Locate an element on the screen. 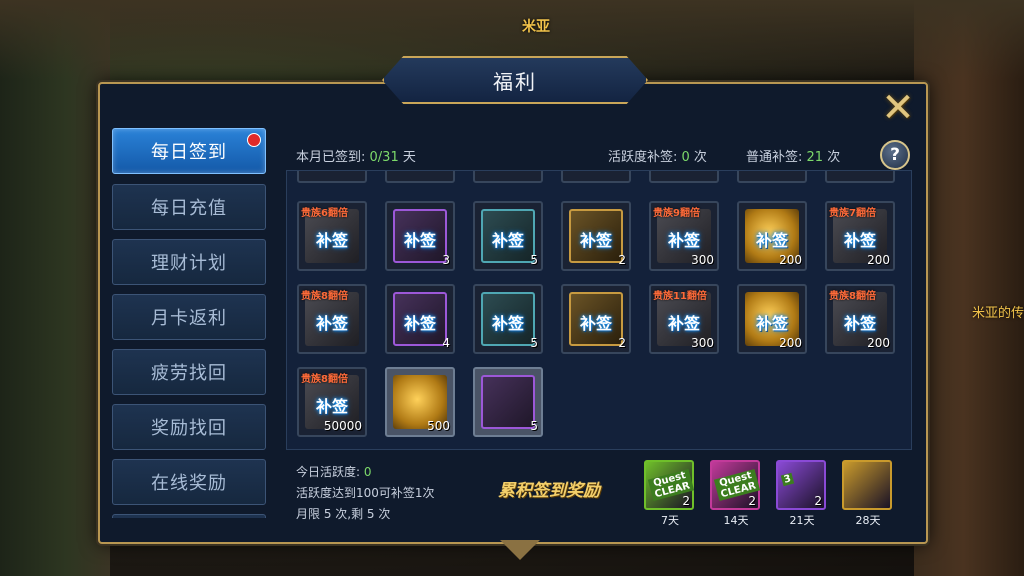  dialog-title: 福利 is located at coordinates (515, 81).